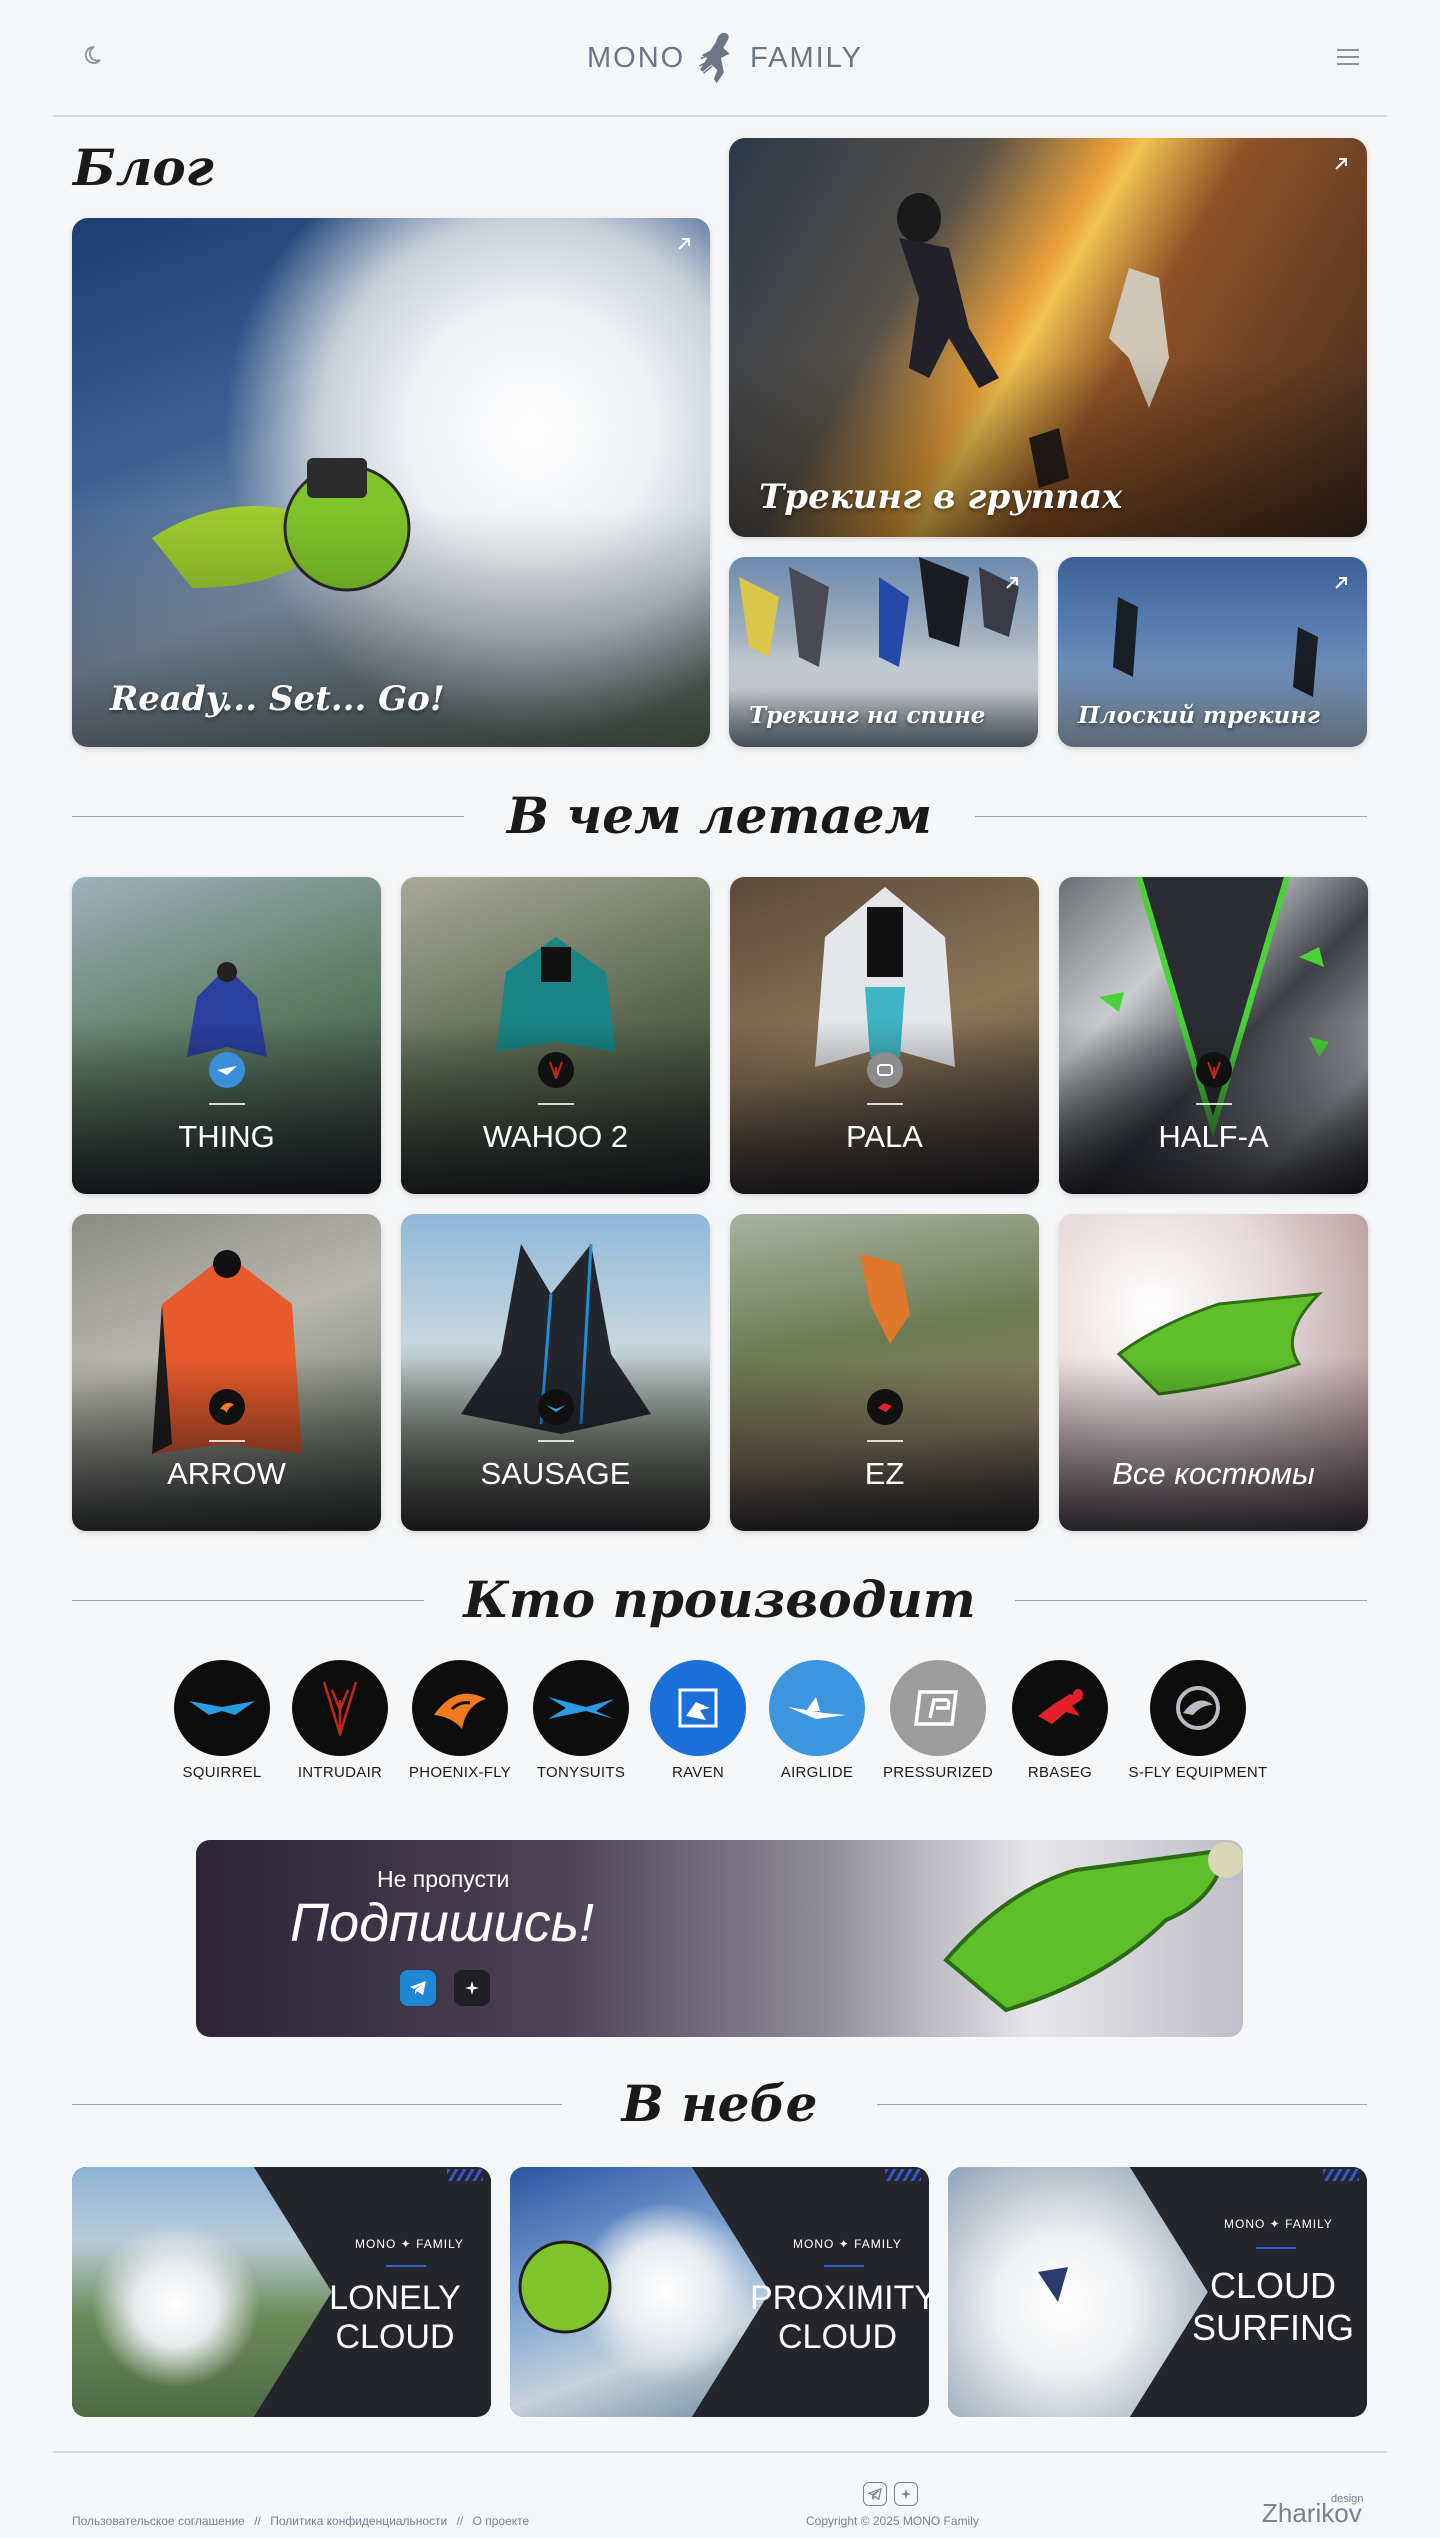  What do you see at coordinates (1213, 1136) in the screenshot?
I see `suit-name: HALF-A` at bounding box center [1213, 1136].